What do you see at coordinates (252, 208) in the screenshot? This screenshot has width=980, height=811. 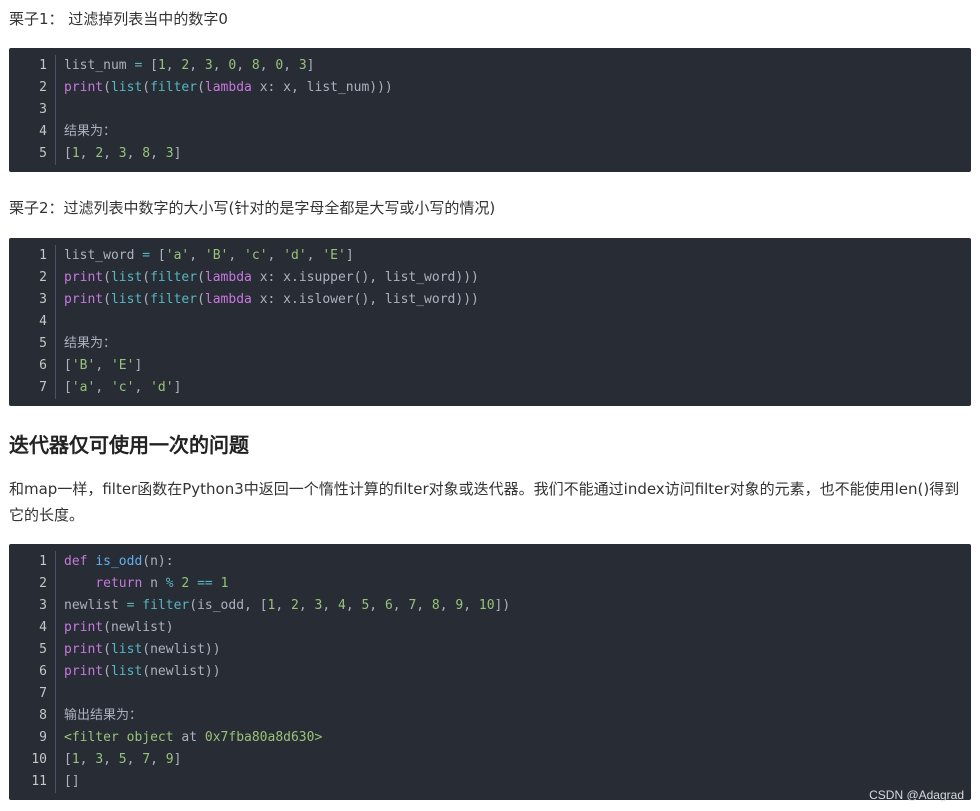 I see `example2-title: 栗子2：过滤列表中数字的大小写(针对的是字母全都是大写或小写的情况)` at bounding box center [252, 208].